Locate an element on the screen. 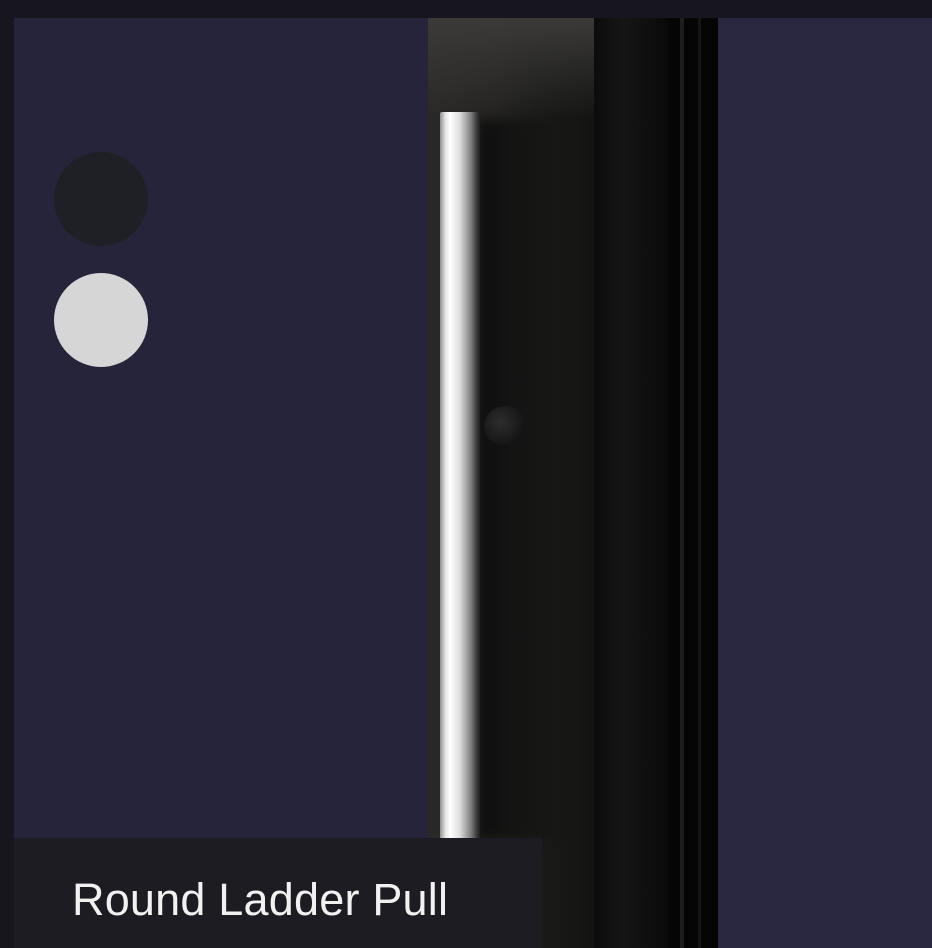  door-edge is located at coordinates (693, 483).